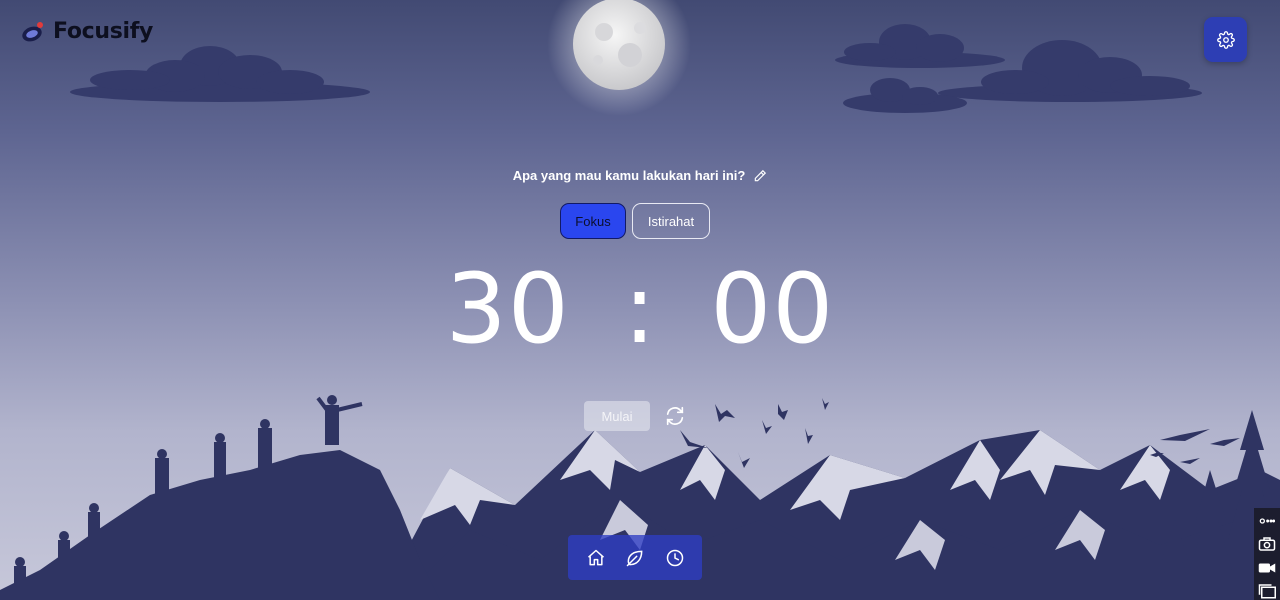 Image resolution: width=1280 pixels, height=600 pixels. Describe the element at coordinates (103, 31) in the screenshot. I see `app-name: Focusify` at that location.